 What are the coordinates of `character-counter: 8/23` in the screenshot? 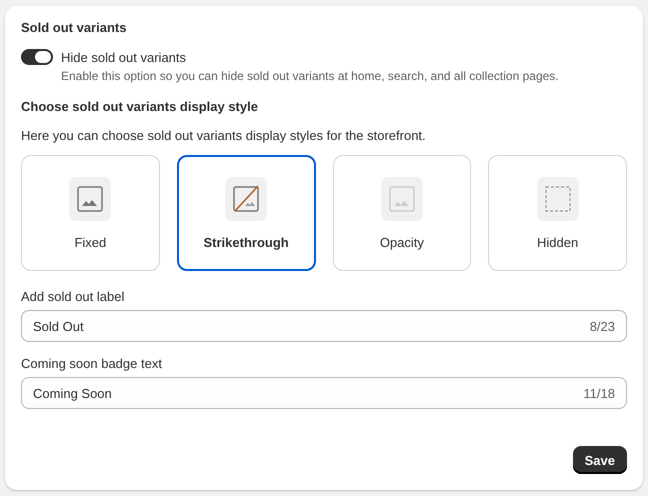 It's located at (602, 326).